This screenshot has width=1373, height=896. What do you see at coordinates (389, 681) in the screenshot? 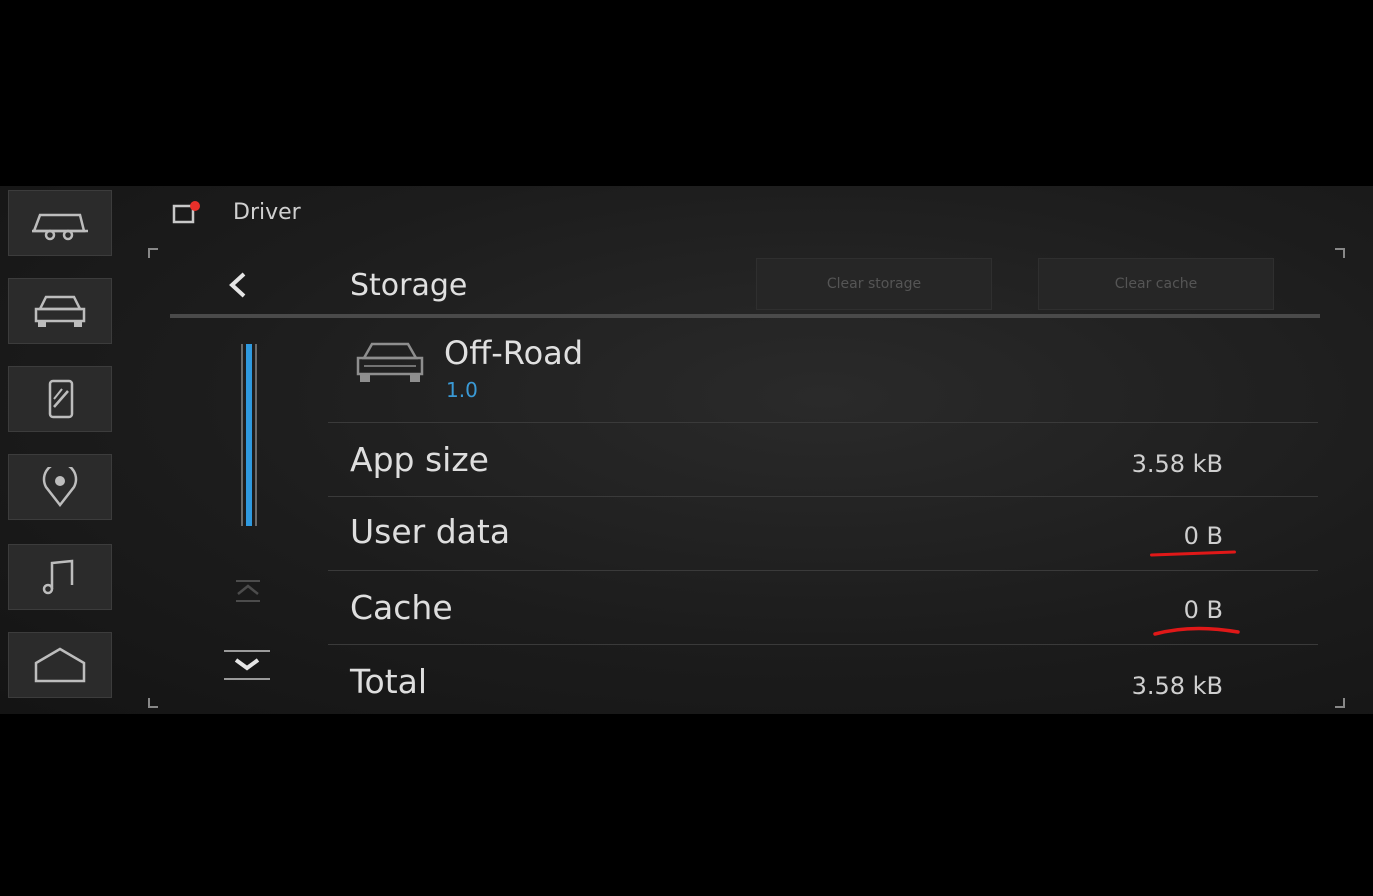
I see `row-label-total: Total` at bounding box center [389, 681].